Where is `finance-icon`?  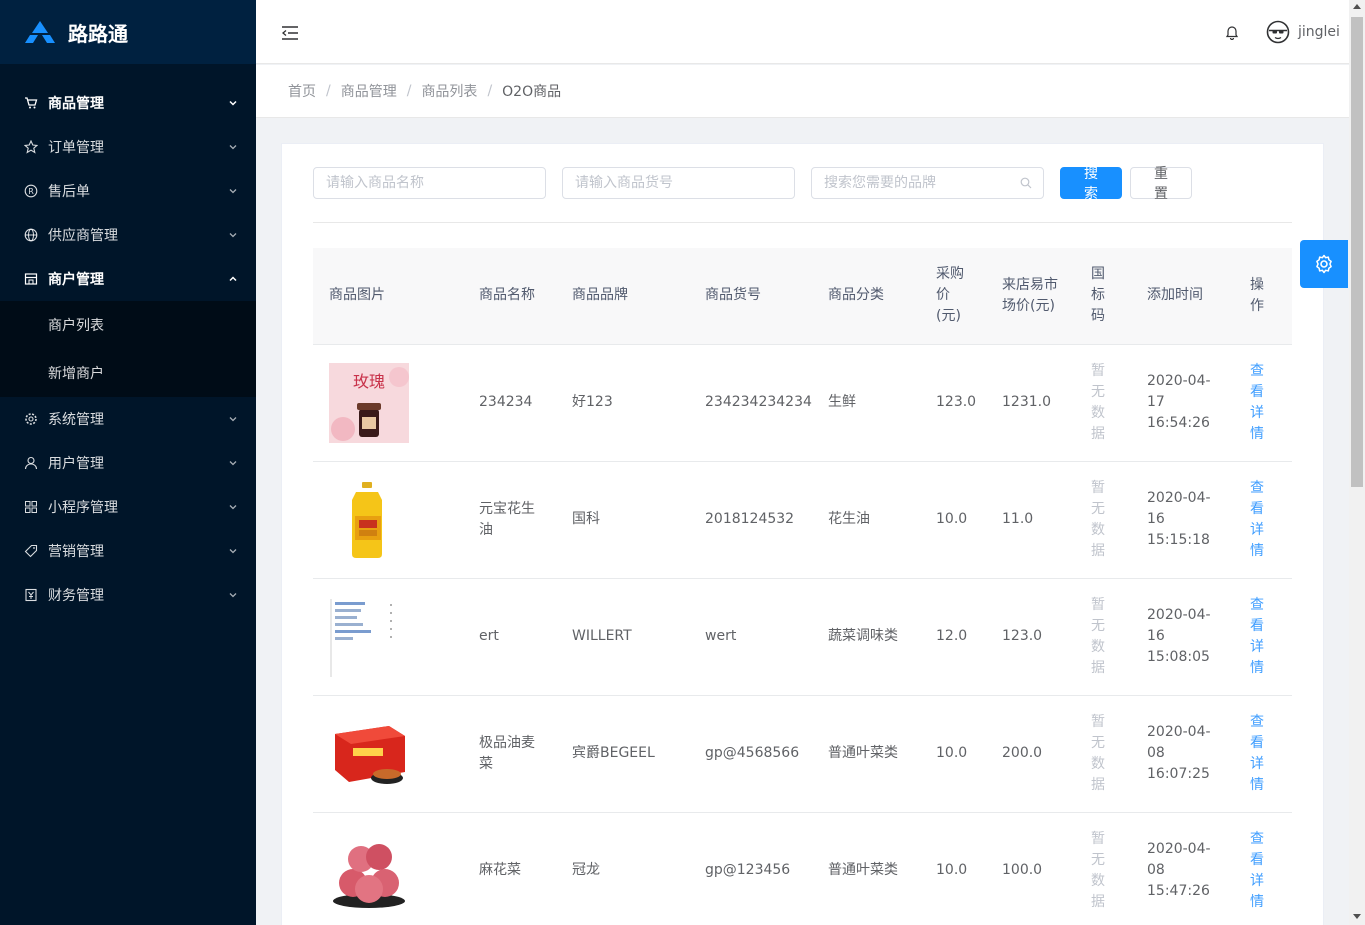
finance-icon is located at coordinates (31, 595).